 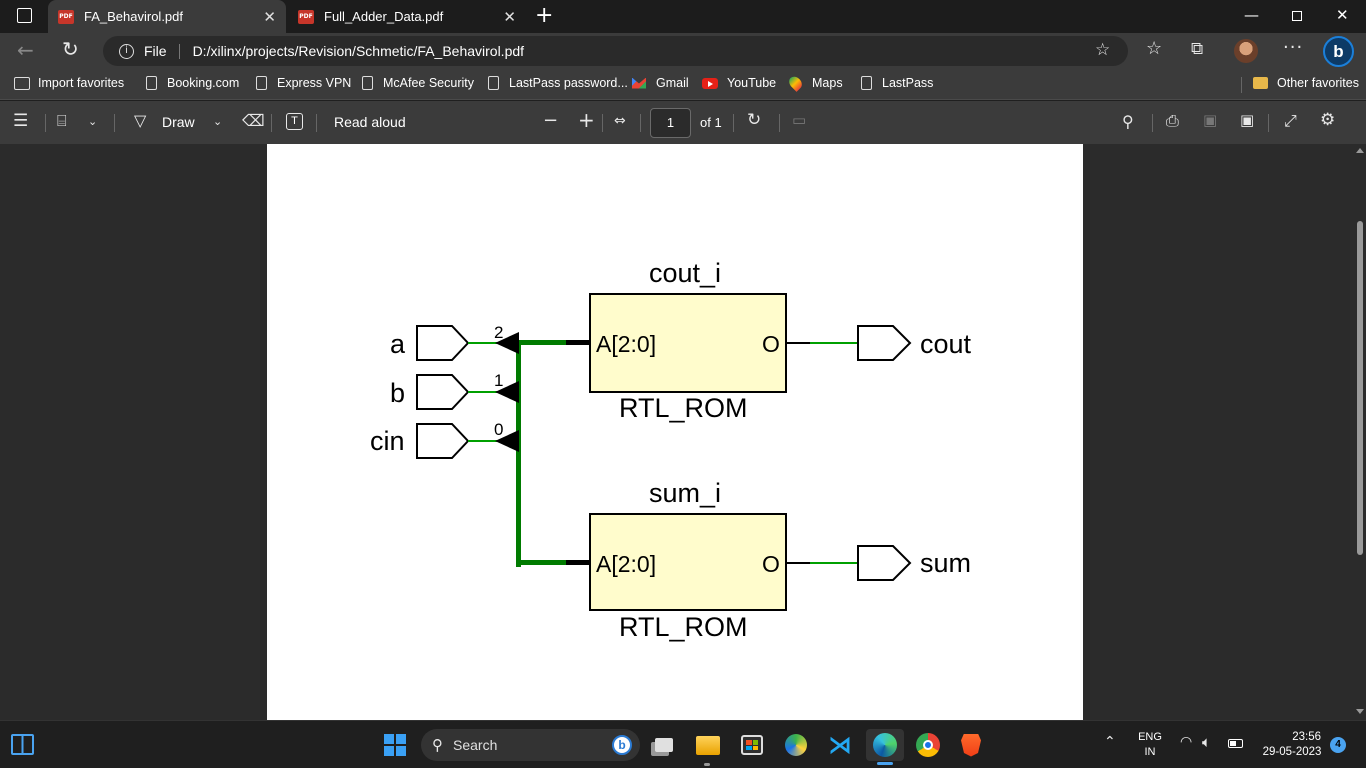 I want to click on fit-page-icon: ⇔, so click(x=620, y=121).